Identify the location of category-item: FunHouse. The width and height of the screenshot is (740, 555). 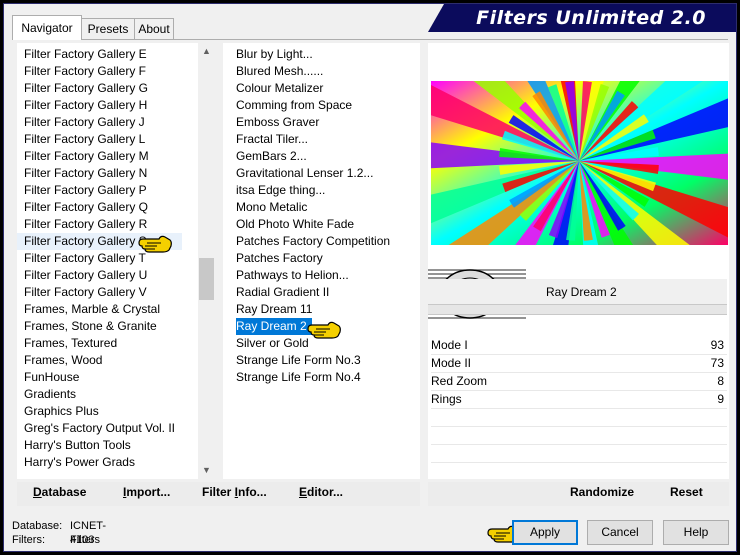
(99, 377).